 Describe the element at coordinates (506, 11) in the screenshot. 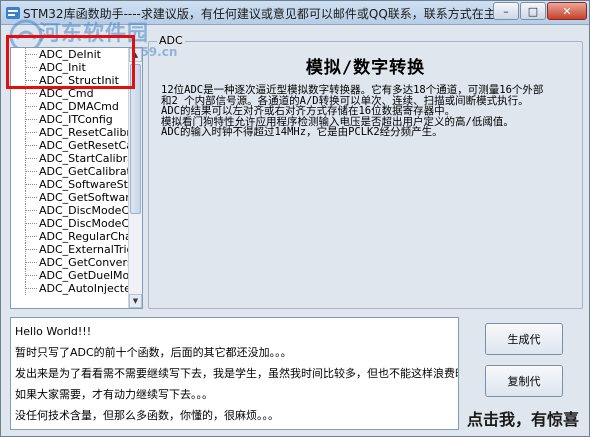

I see `minimize-button: –` at that location.